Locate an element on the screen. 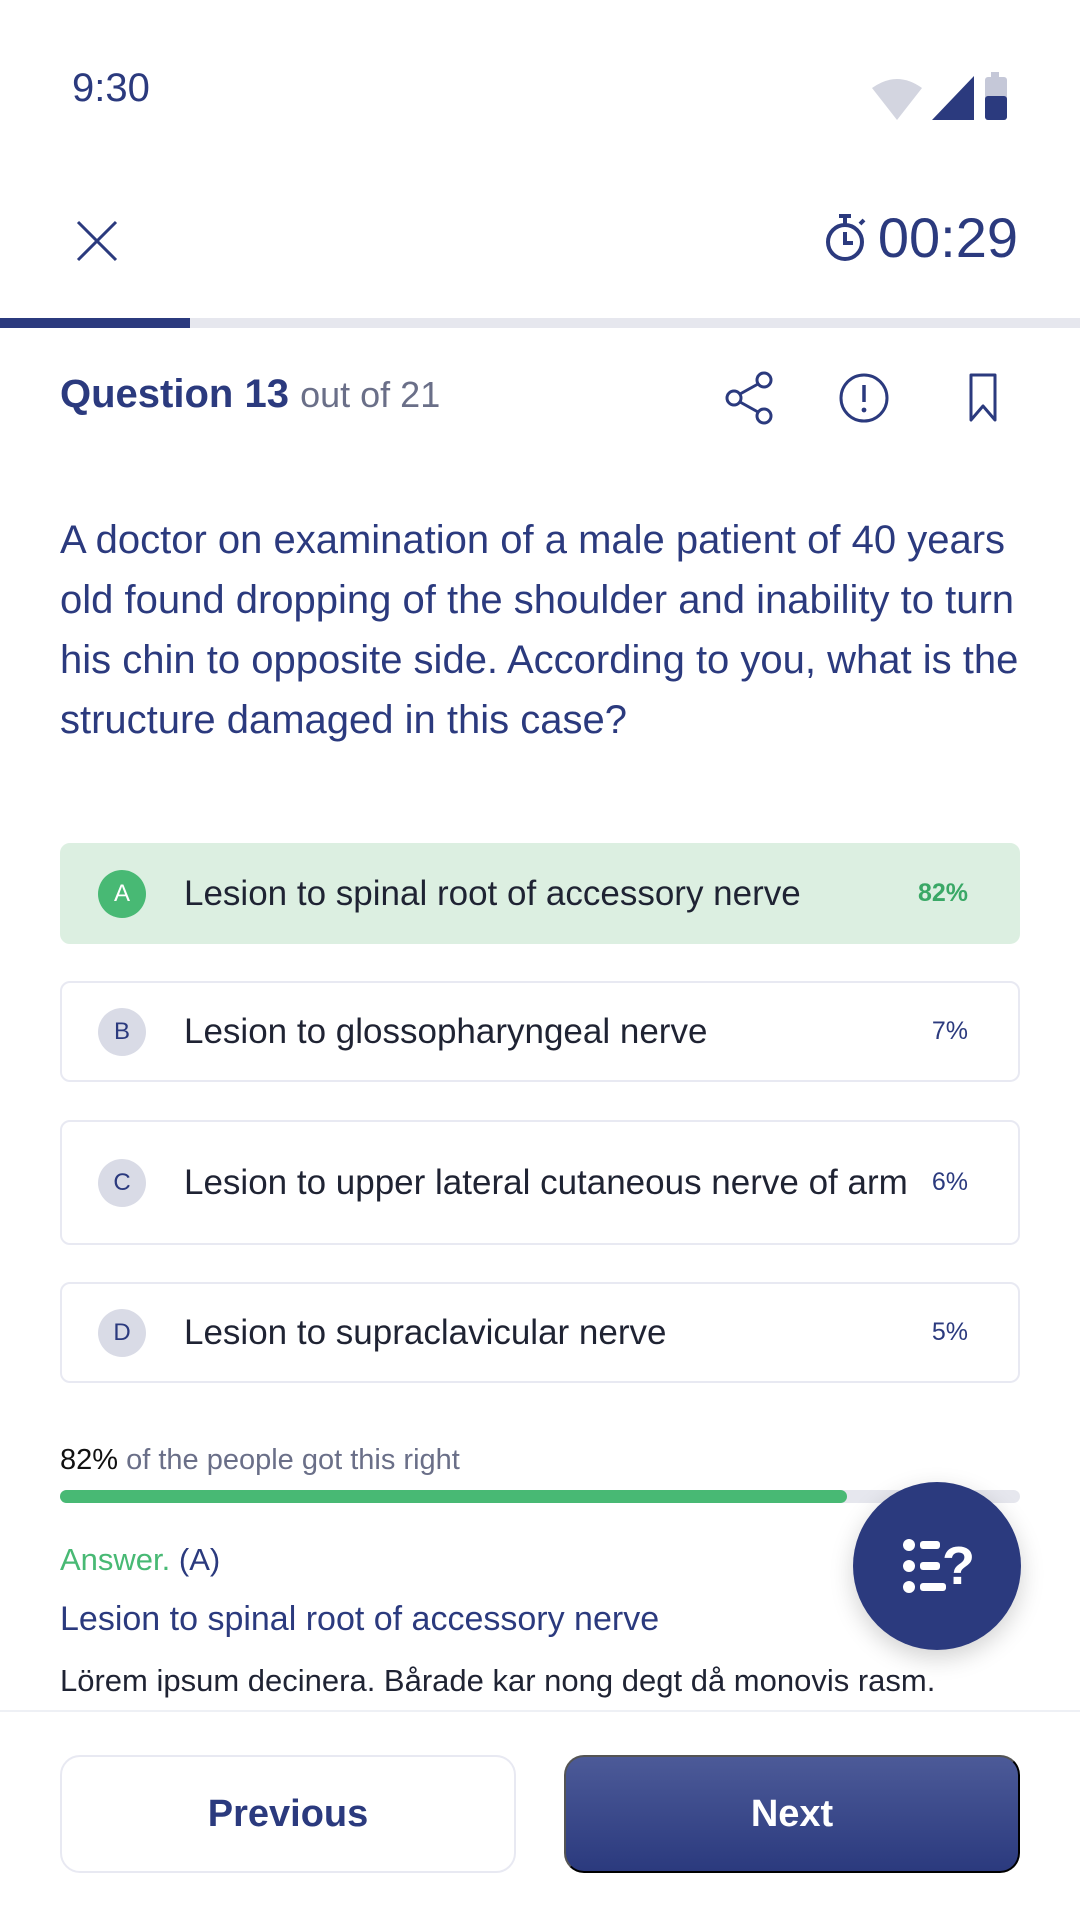 Image resolution: width=1080 pixels, height=1920 pixels. footer-divider is located at coordinates (540, 1711).